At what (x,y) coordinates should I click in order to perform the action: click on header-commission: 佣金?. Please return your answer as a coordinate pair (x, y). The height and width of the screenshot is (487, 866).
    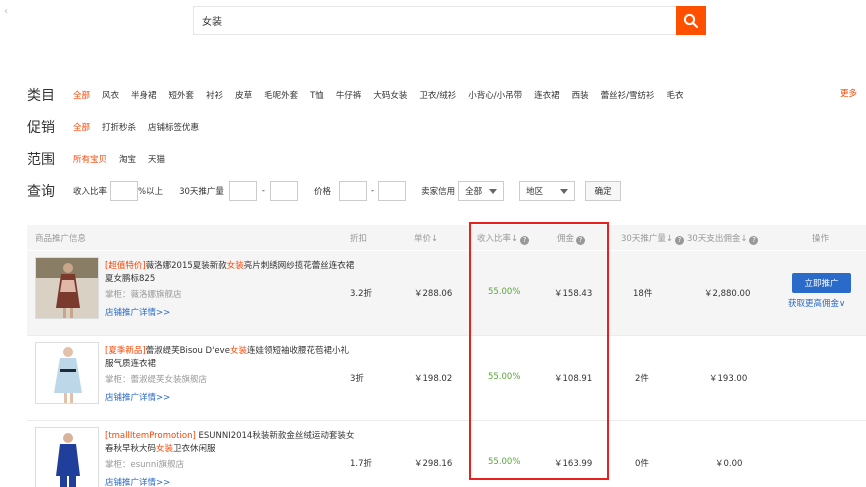
    Looking at the image, I should click on (571, 238).